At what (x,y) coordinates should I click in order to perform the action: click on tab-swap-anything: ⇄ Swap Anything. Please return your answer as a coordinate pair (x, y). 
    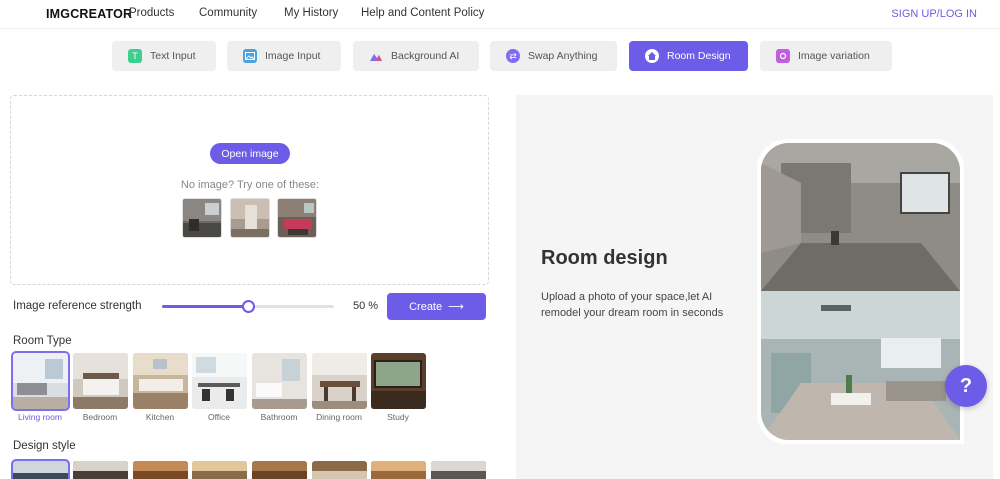
    Looking at the image, I should click on (553, 56).